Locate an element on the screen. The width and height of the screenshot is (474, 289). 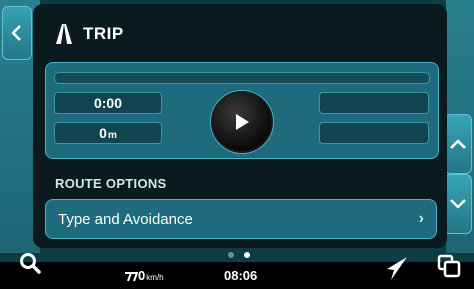
type-and-avoidance-row: Type and Avoidance › is located at coordinates (241, 219).